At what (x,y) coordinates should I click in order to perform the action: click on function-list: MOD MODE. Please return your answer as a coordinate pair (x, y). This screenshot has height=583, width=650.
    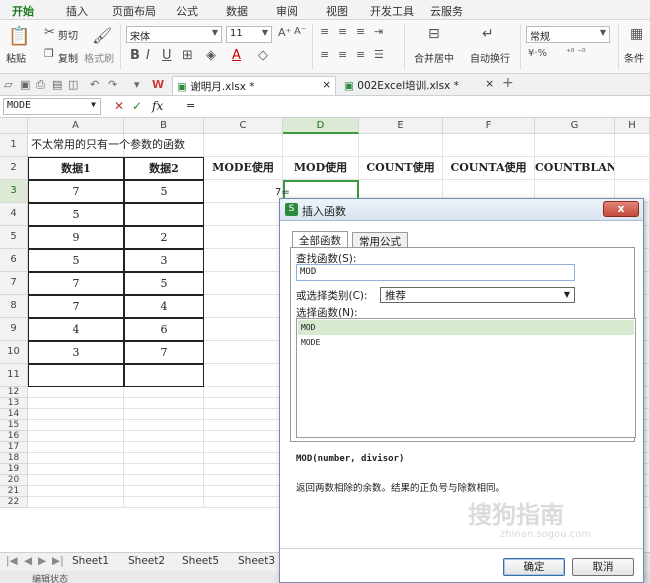
    Looking at the image, I should click on (466, 378).